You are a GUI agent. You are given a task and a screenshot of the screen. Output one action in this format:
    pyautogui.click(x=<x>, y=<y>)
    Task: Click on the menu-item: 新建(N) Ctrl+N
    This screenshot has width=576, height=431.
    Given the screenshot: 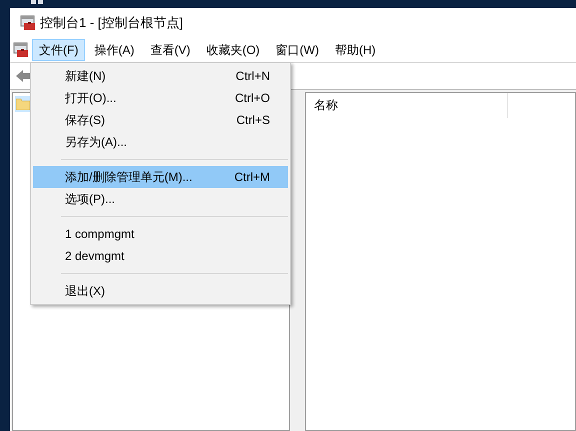 What is the action you would take?
    pyautogui.click(x=160, y=76)
    